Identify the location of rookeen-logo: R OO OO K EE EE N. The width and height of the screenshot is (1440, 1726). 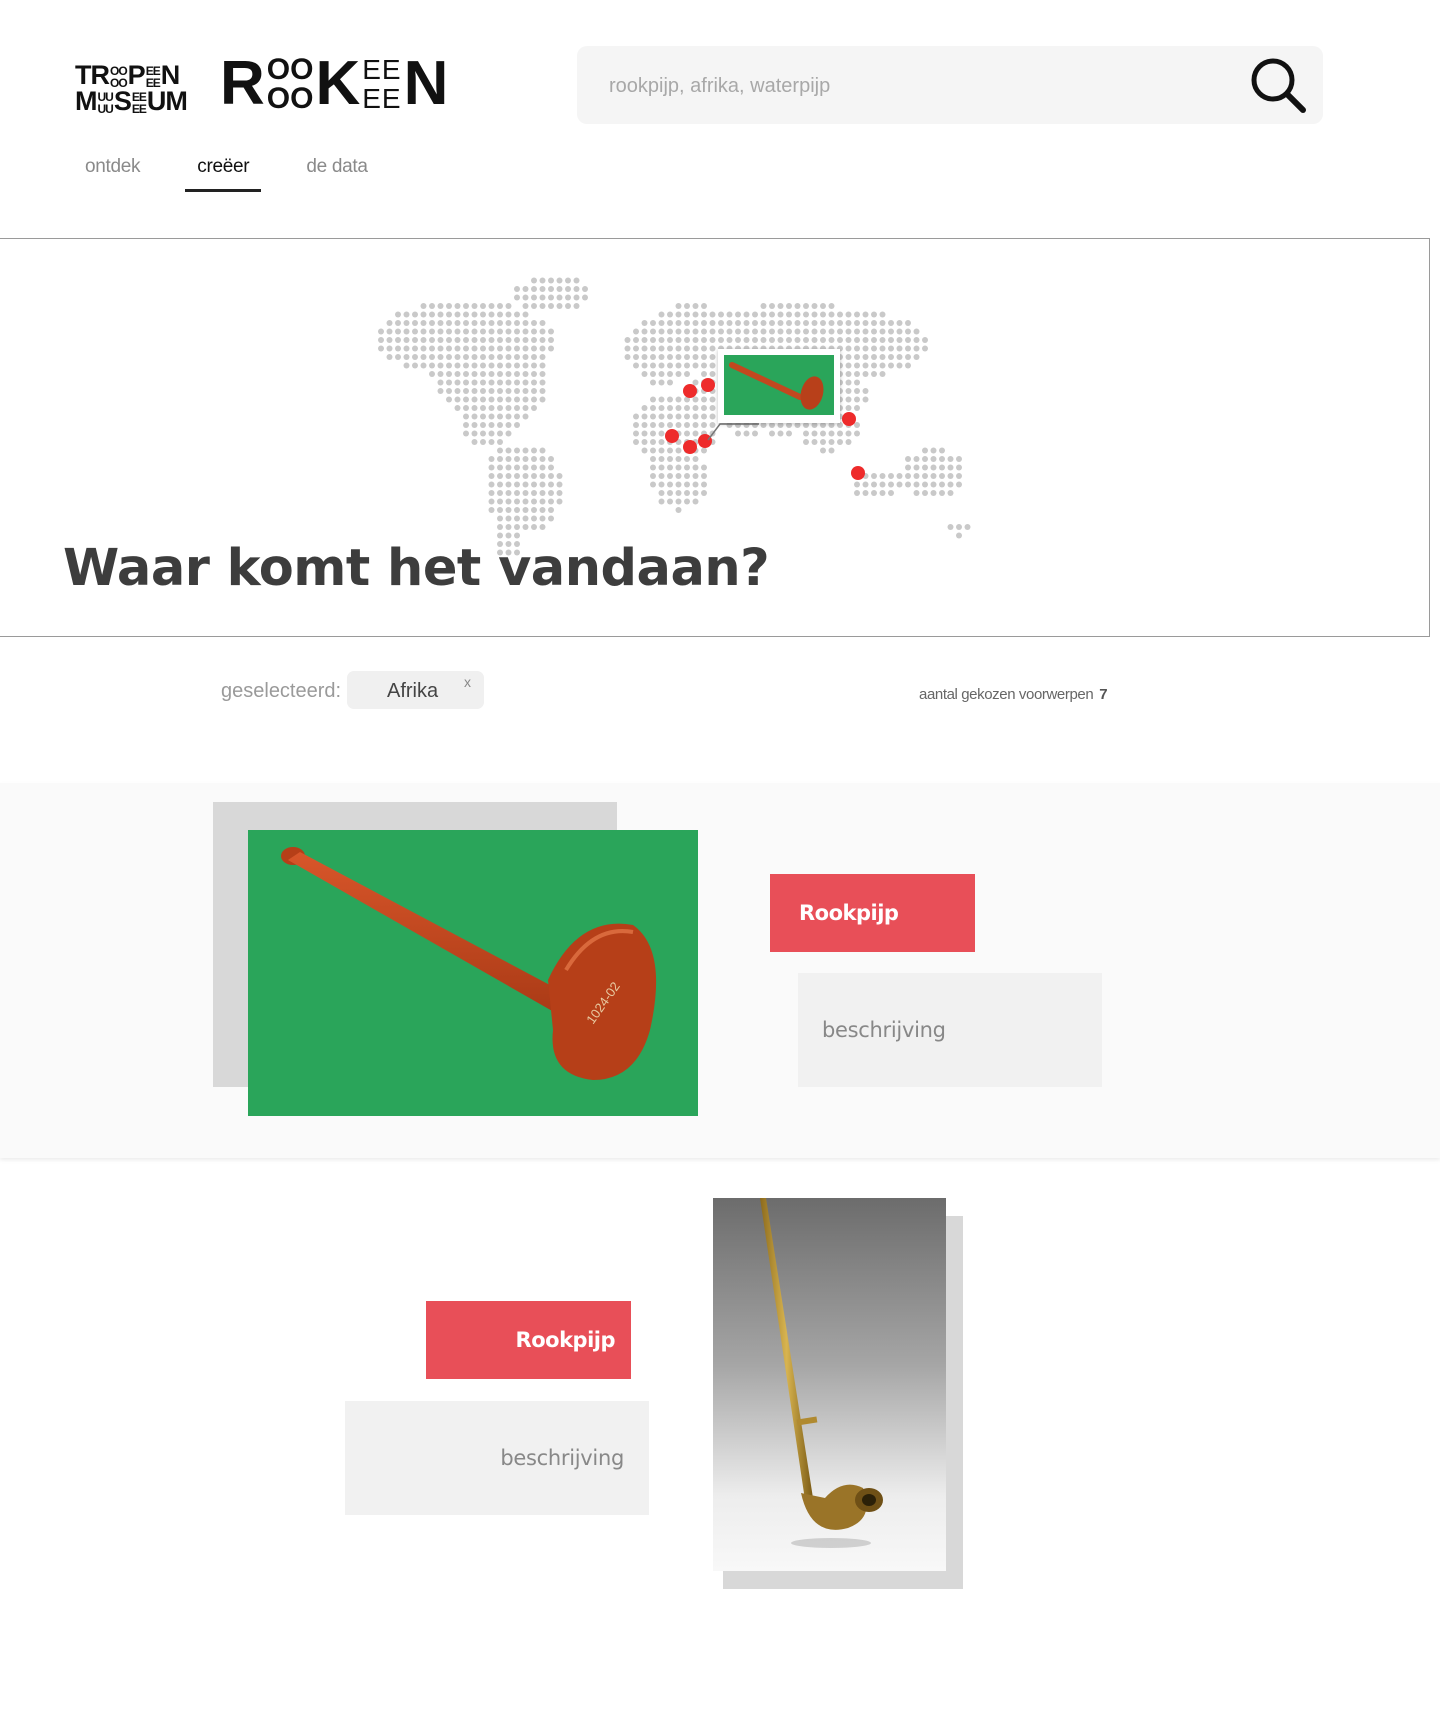
(334, 84).